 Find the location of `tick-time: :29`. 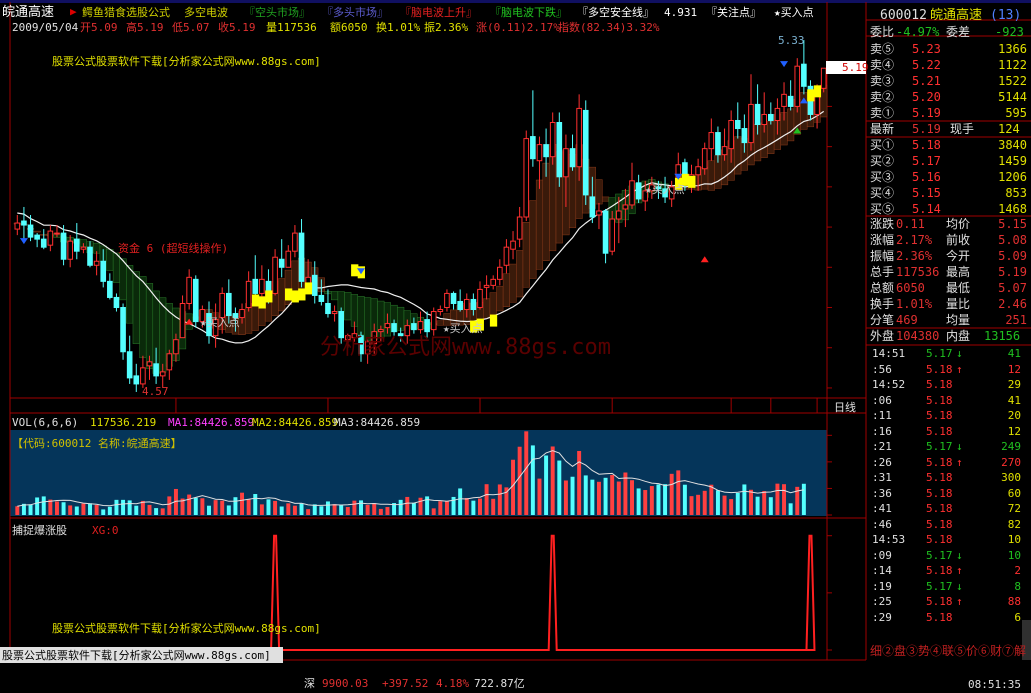

tick-time: :29 is located at coordinates (882, 617).